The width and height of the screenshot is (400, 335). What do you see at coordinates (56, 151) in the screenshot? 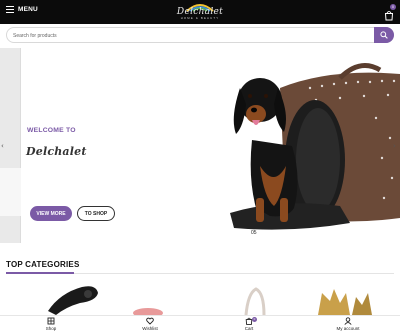
I see `hero-brand-logo: Delchalet` at bounding box center [56, 151].